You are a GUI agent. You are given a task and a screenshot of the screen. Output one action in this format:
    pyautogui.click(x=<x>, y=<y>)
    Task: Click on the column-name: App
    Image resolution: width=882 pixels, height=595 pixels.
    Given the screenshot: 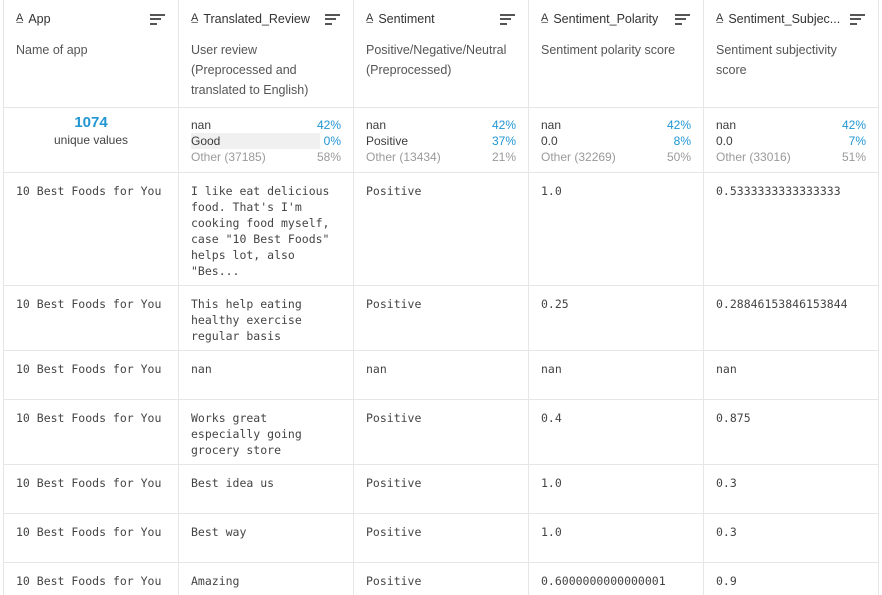 What is the action you would take?
    pyautogui.click(x=39, y=19)
    